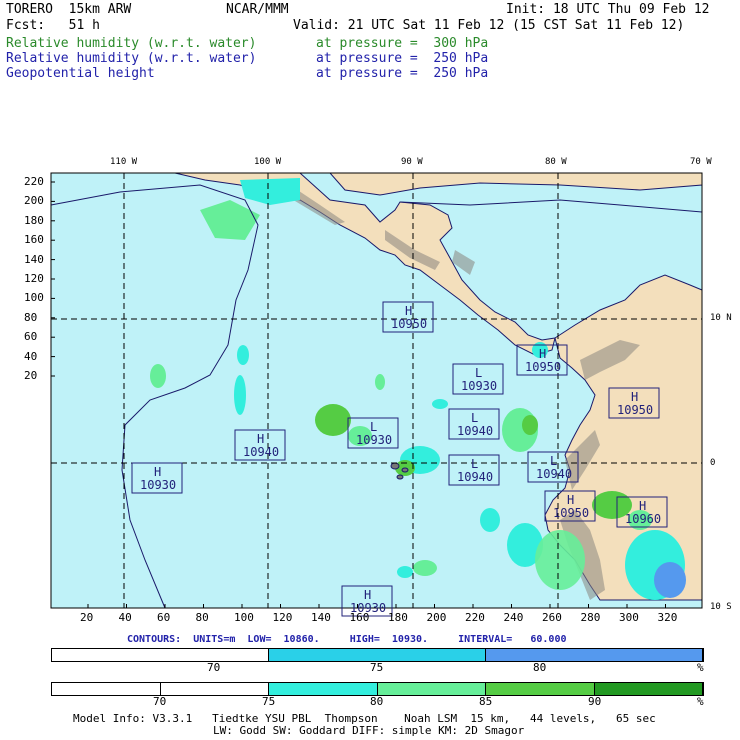 The image size is (740, 740). I want to click on y-tick-label: 20, so click(31, 375).